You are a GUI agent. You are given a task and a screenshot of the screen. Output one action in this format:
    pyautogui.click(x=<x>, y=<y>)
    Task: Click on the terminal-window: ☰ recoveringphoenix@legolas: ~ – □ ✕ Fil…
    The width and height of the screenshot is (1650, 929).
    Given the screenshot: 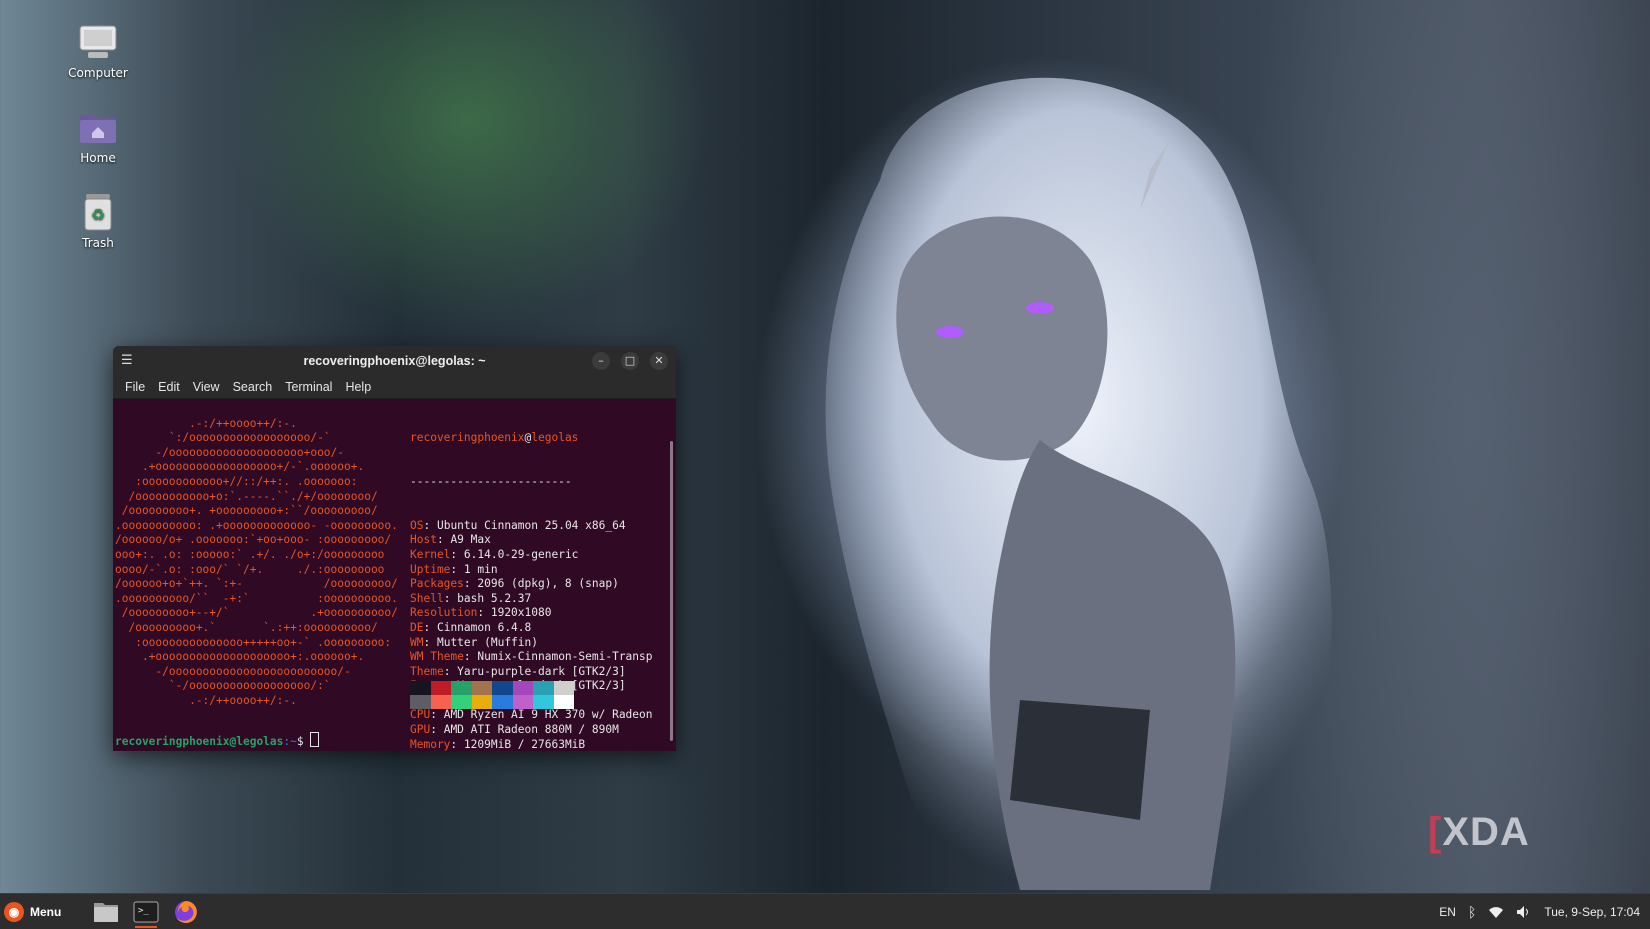 What is the action you would take?
    pyautogui.click(x=394, y=548)
    